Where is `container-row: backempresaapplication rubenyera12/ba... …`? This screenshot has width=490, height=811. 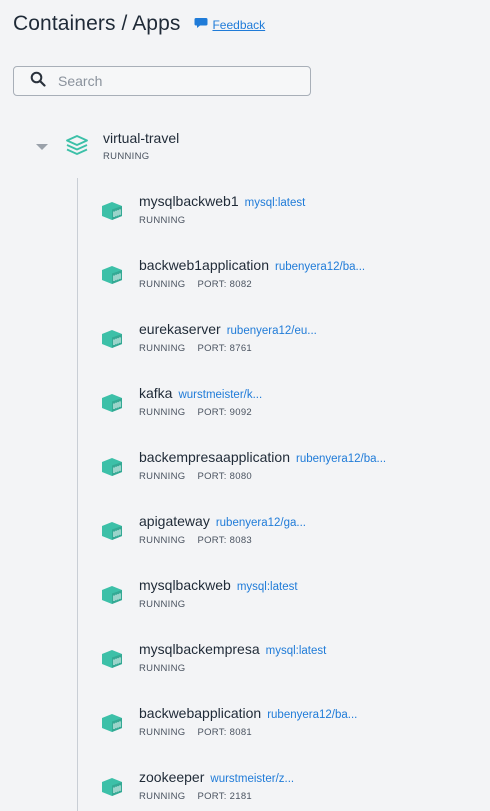
container-row: backempresaapplication rubenyera12/ba... … is located at coordinates (245, 476).